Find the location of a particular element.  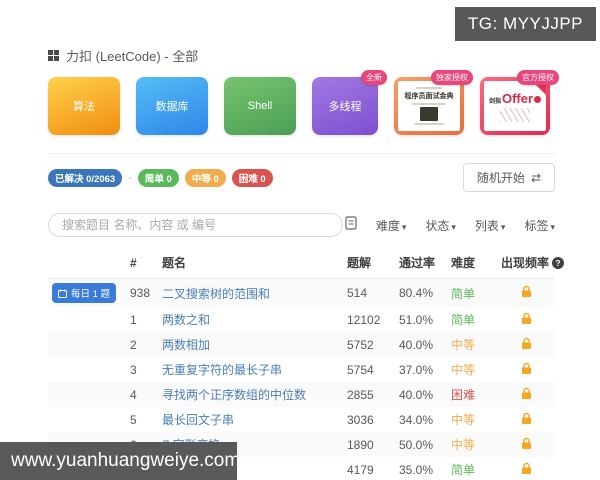

card-offer-book: 官方授权 剑指 Offer is located at coordinates (519, 102).